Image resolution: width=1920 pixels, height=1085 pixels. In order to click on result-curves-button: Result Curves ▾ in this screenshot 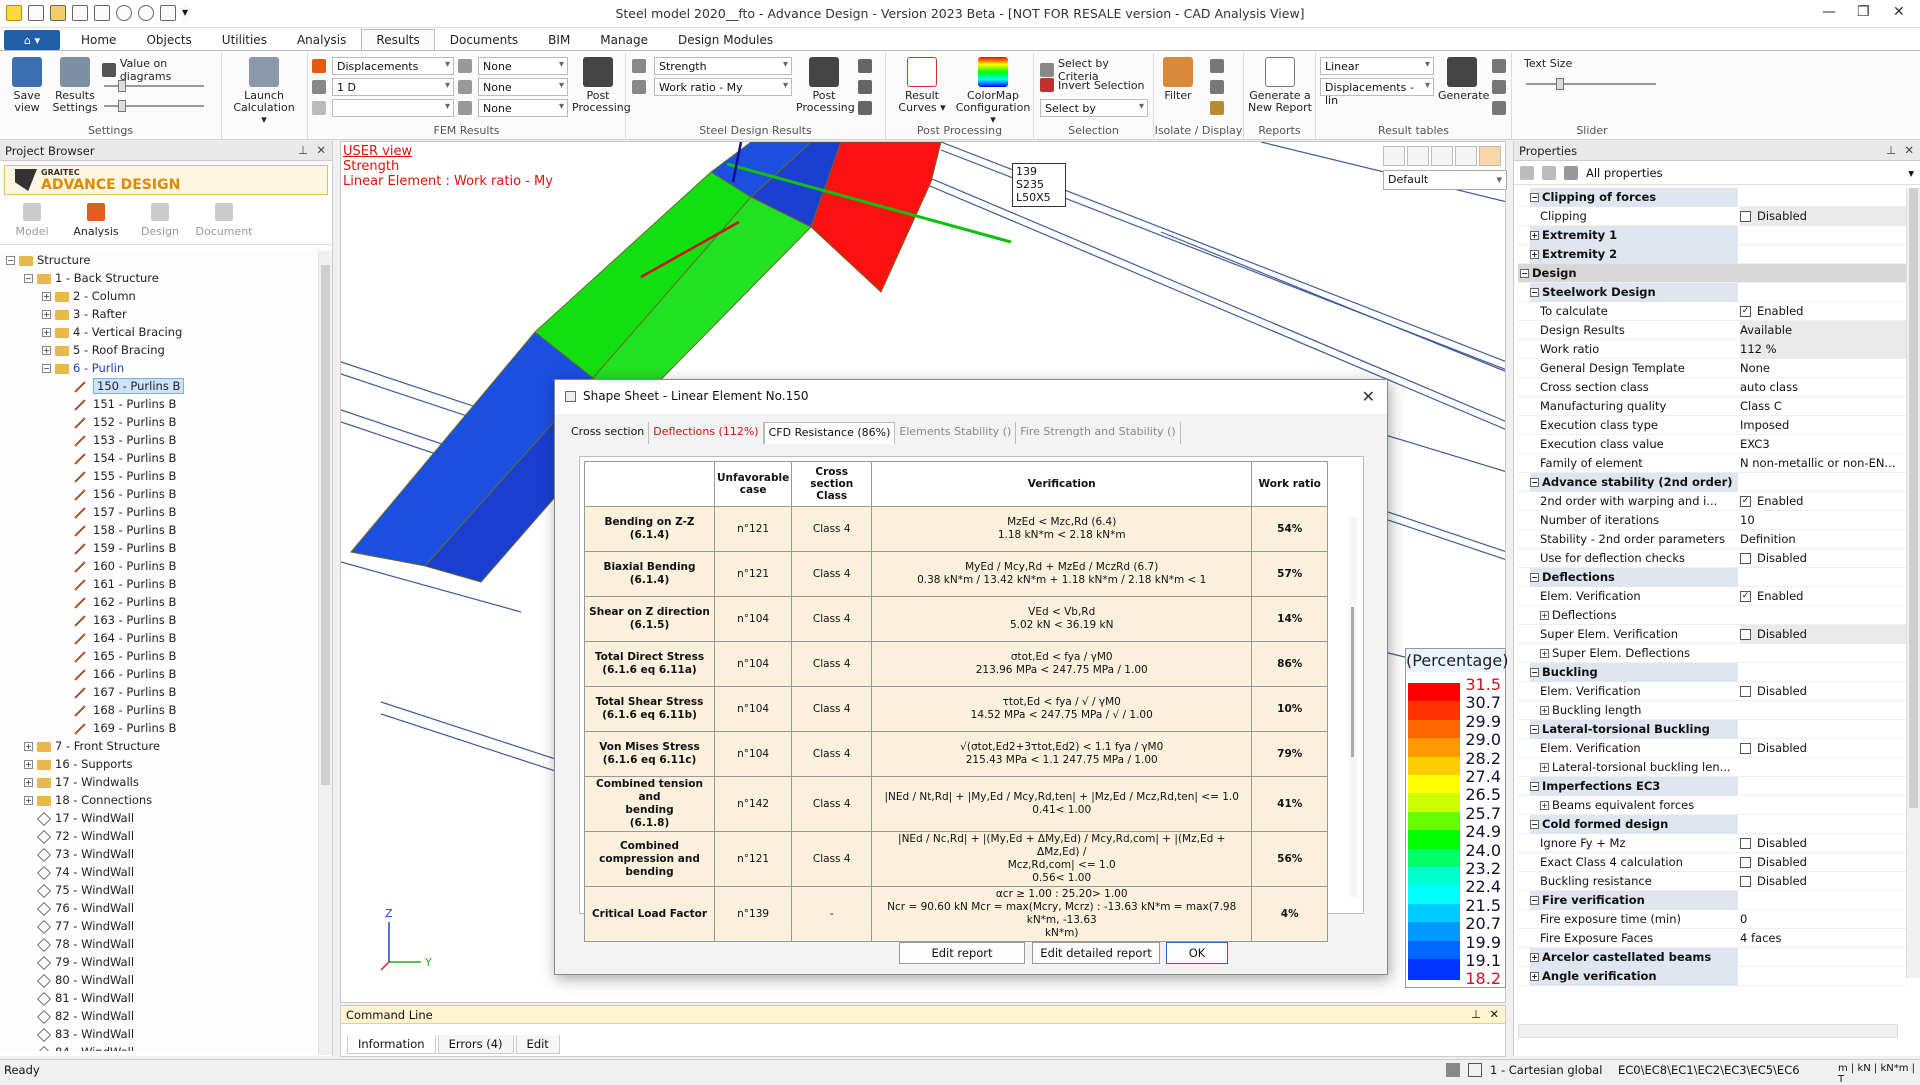, I will do `click(922, 85)`.